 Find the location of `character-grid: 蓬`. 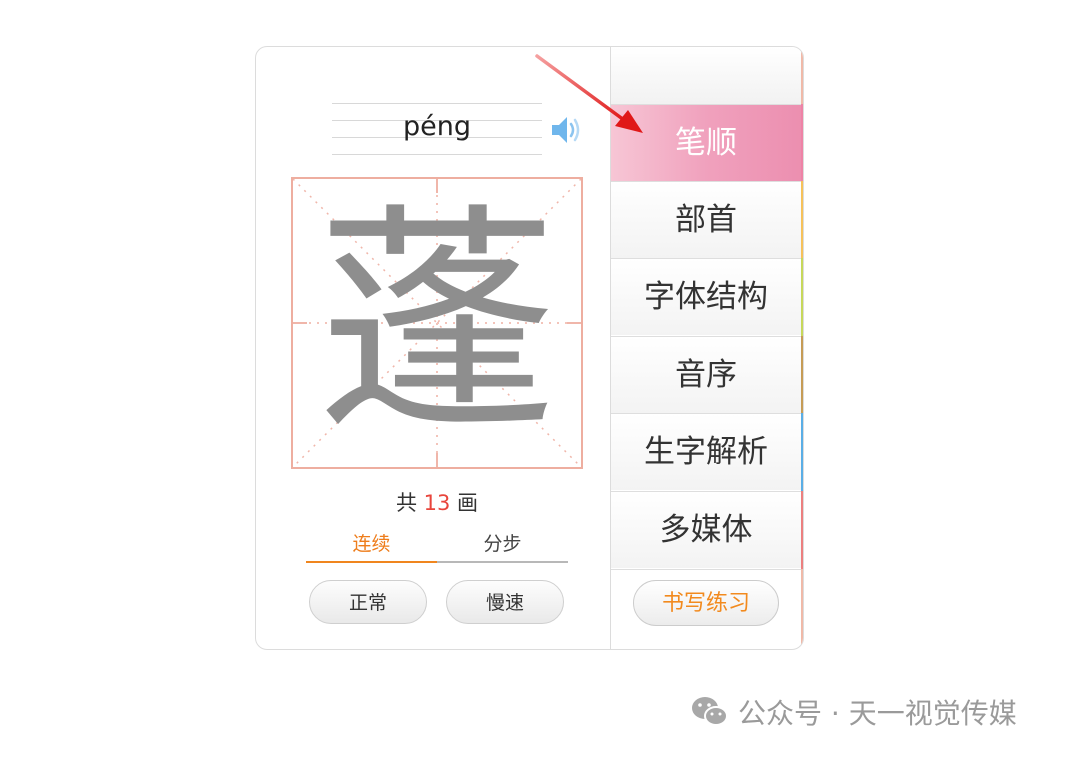

character-grid: 蓬 is located at coordinates (437, 323).